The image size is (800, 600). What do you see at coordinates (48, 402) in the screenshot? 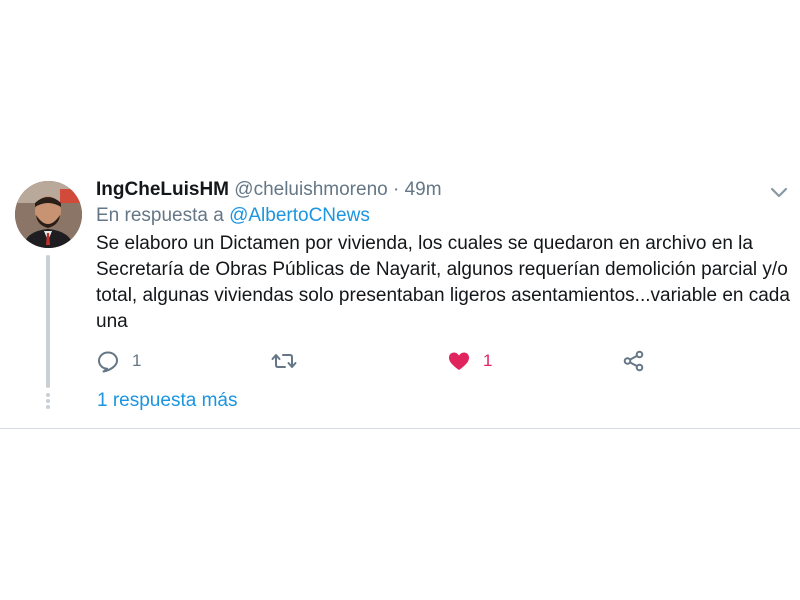
I see `thread-dots` at bounding box center [48, 402].